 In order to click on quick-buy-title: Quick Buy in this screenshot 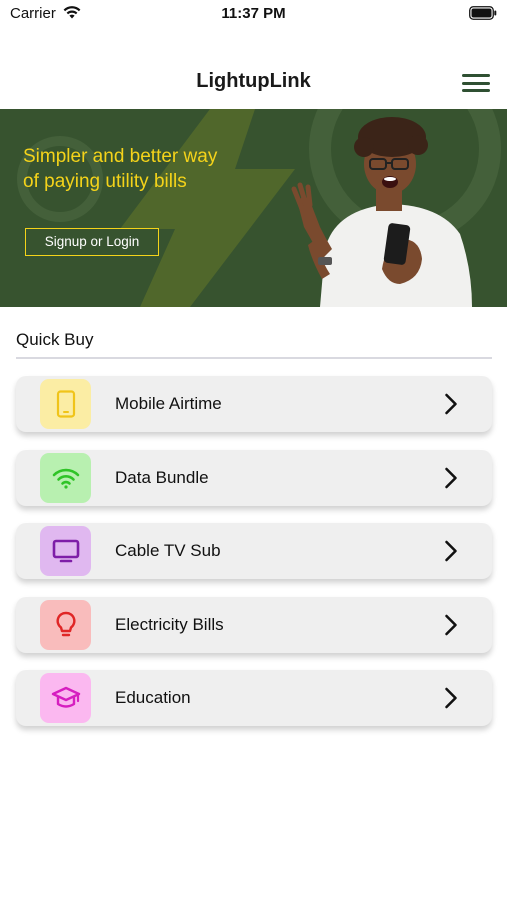, I will do `click(55, 339)`.